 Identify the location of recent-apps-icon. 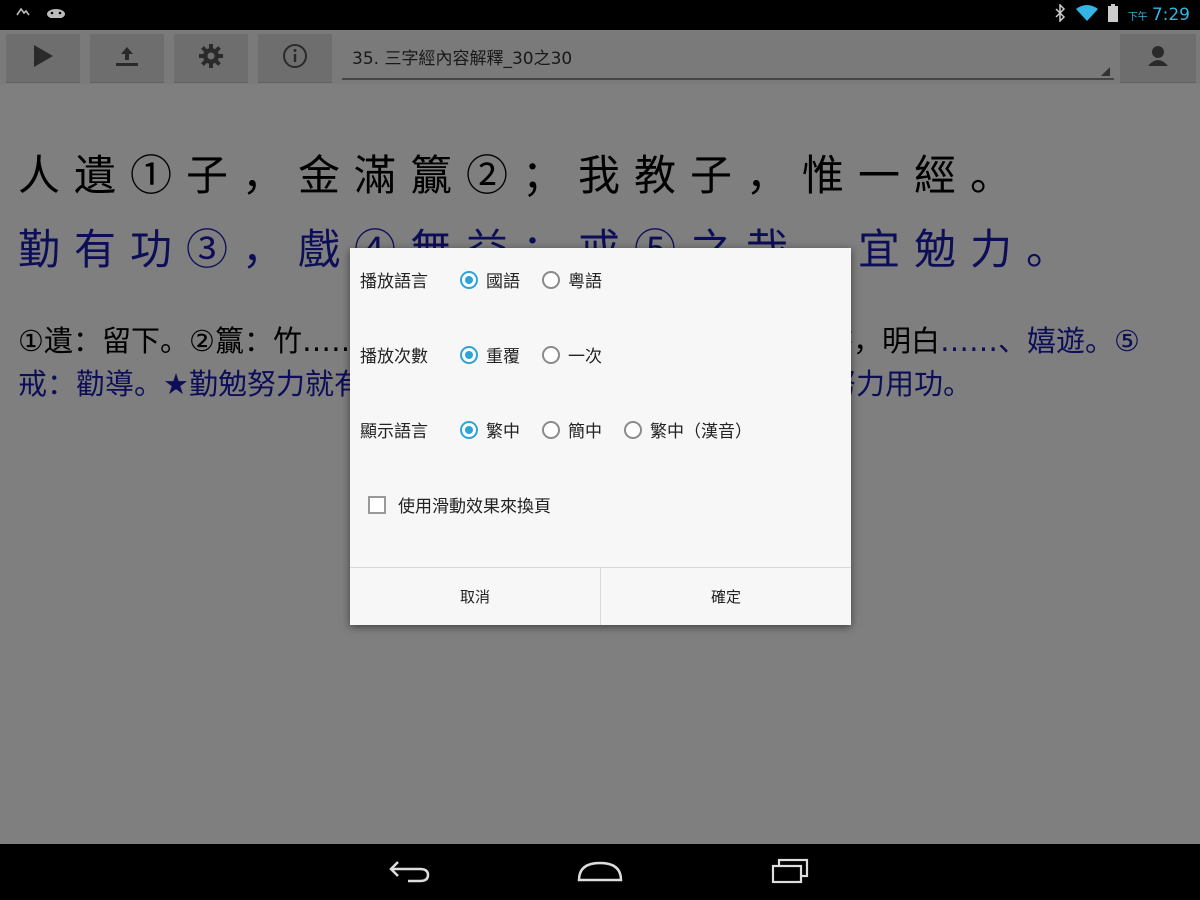
(790, 873).